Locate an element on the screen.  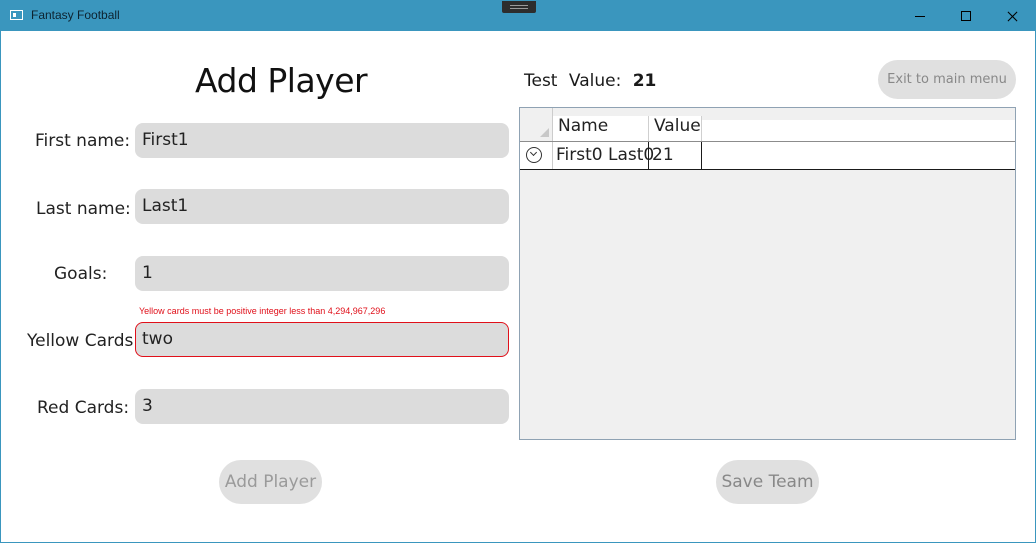
row-header is located at coordinates (536, 155).